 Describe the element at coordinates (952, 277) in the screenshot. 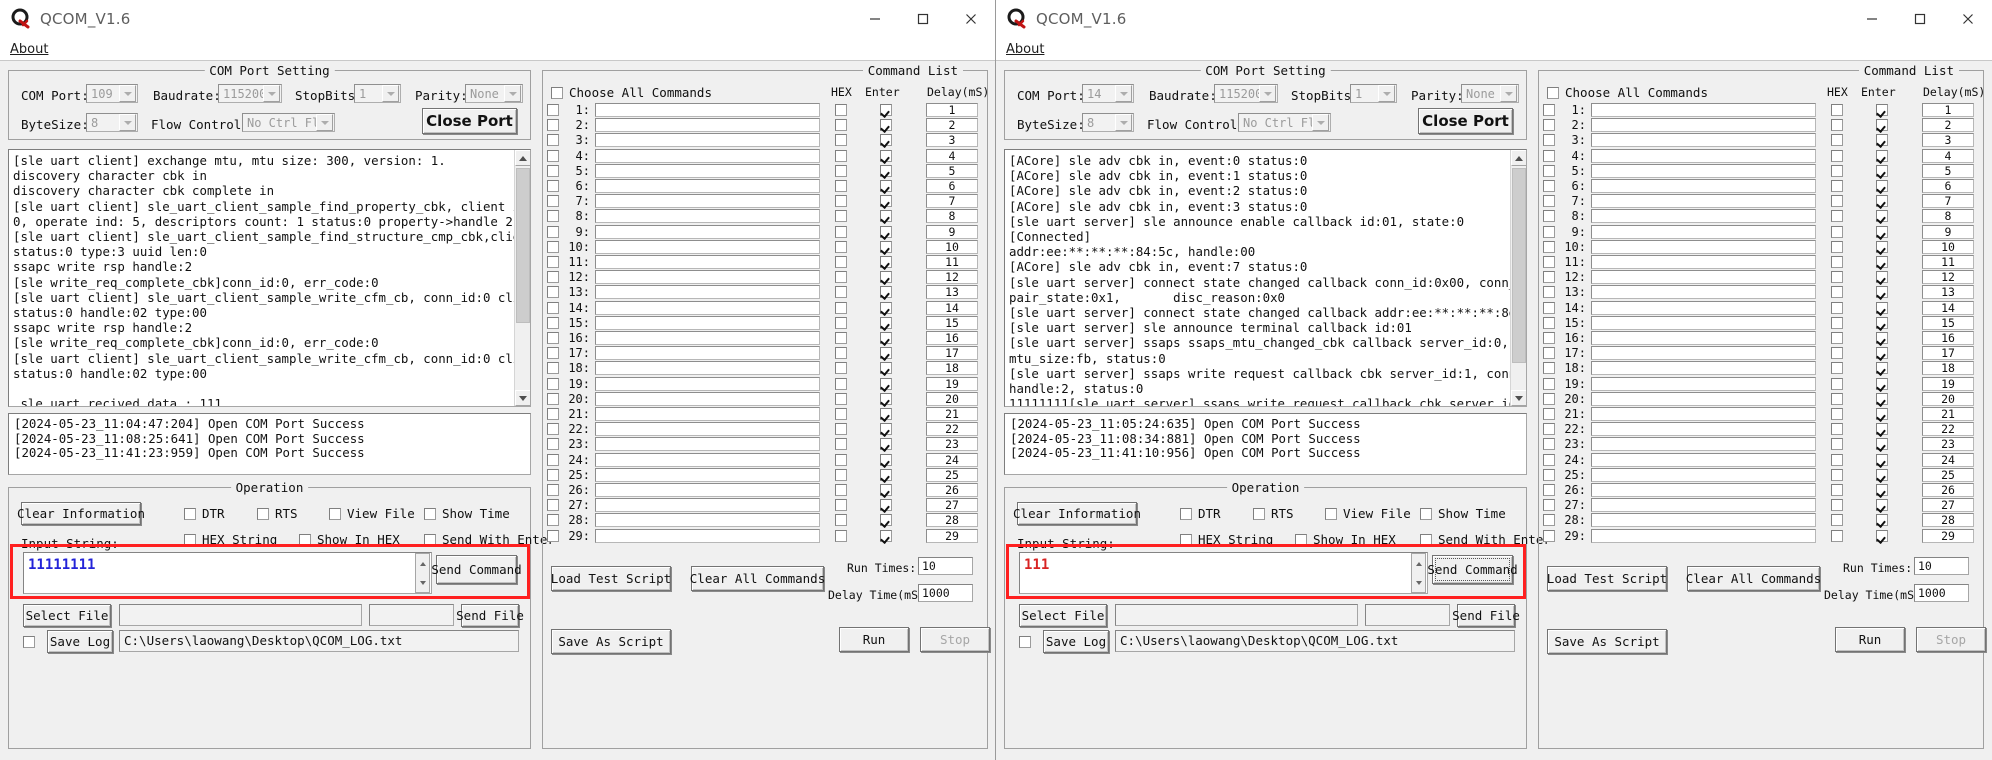

I see `command-delay-field: 12` at that location.